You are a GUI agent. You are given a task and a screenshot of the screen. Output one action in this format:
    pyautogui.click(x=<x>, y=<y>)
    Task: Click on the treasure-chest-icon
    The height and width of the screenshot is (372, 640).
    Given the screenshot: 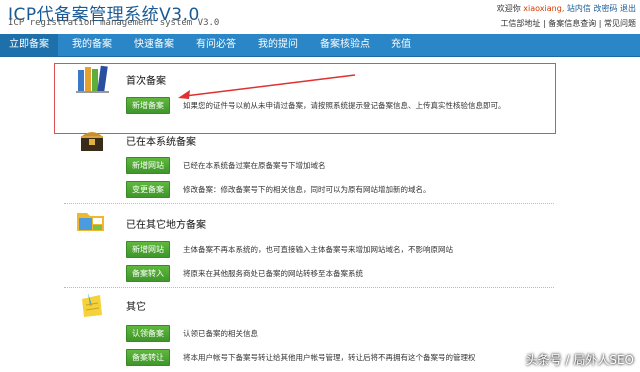 What is the action you would take?
    pyautogui.click(x=92, y=141)
    